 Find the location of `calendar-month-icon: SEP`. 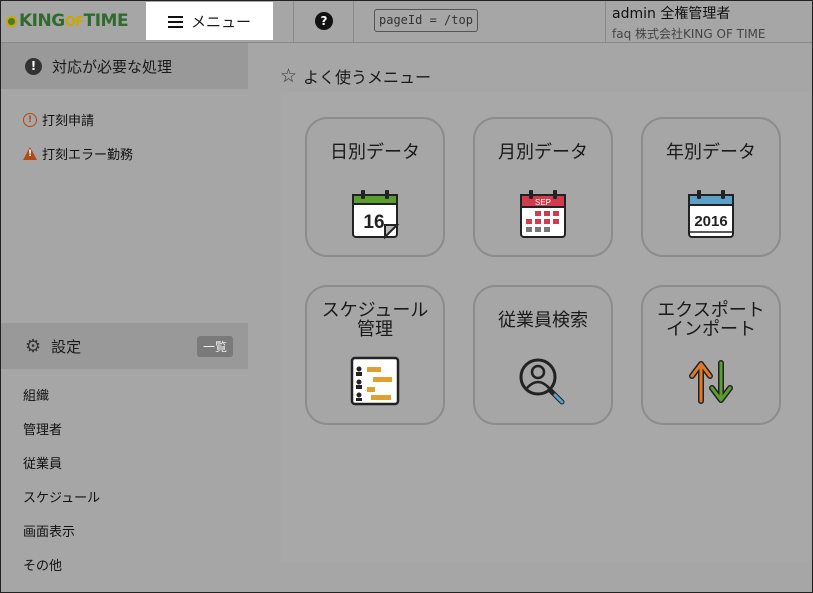

calendar-month-icon: SEP is located at coordinates (543, 214).